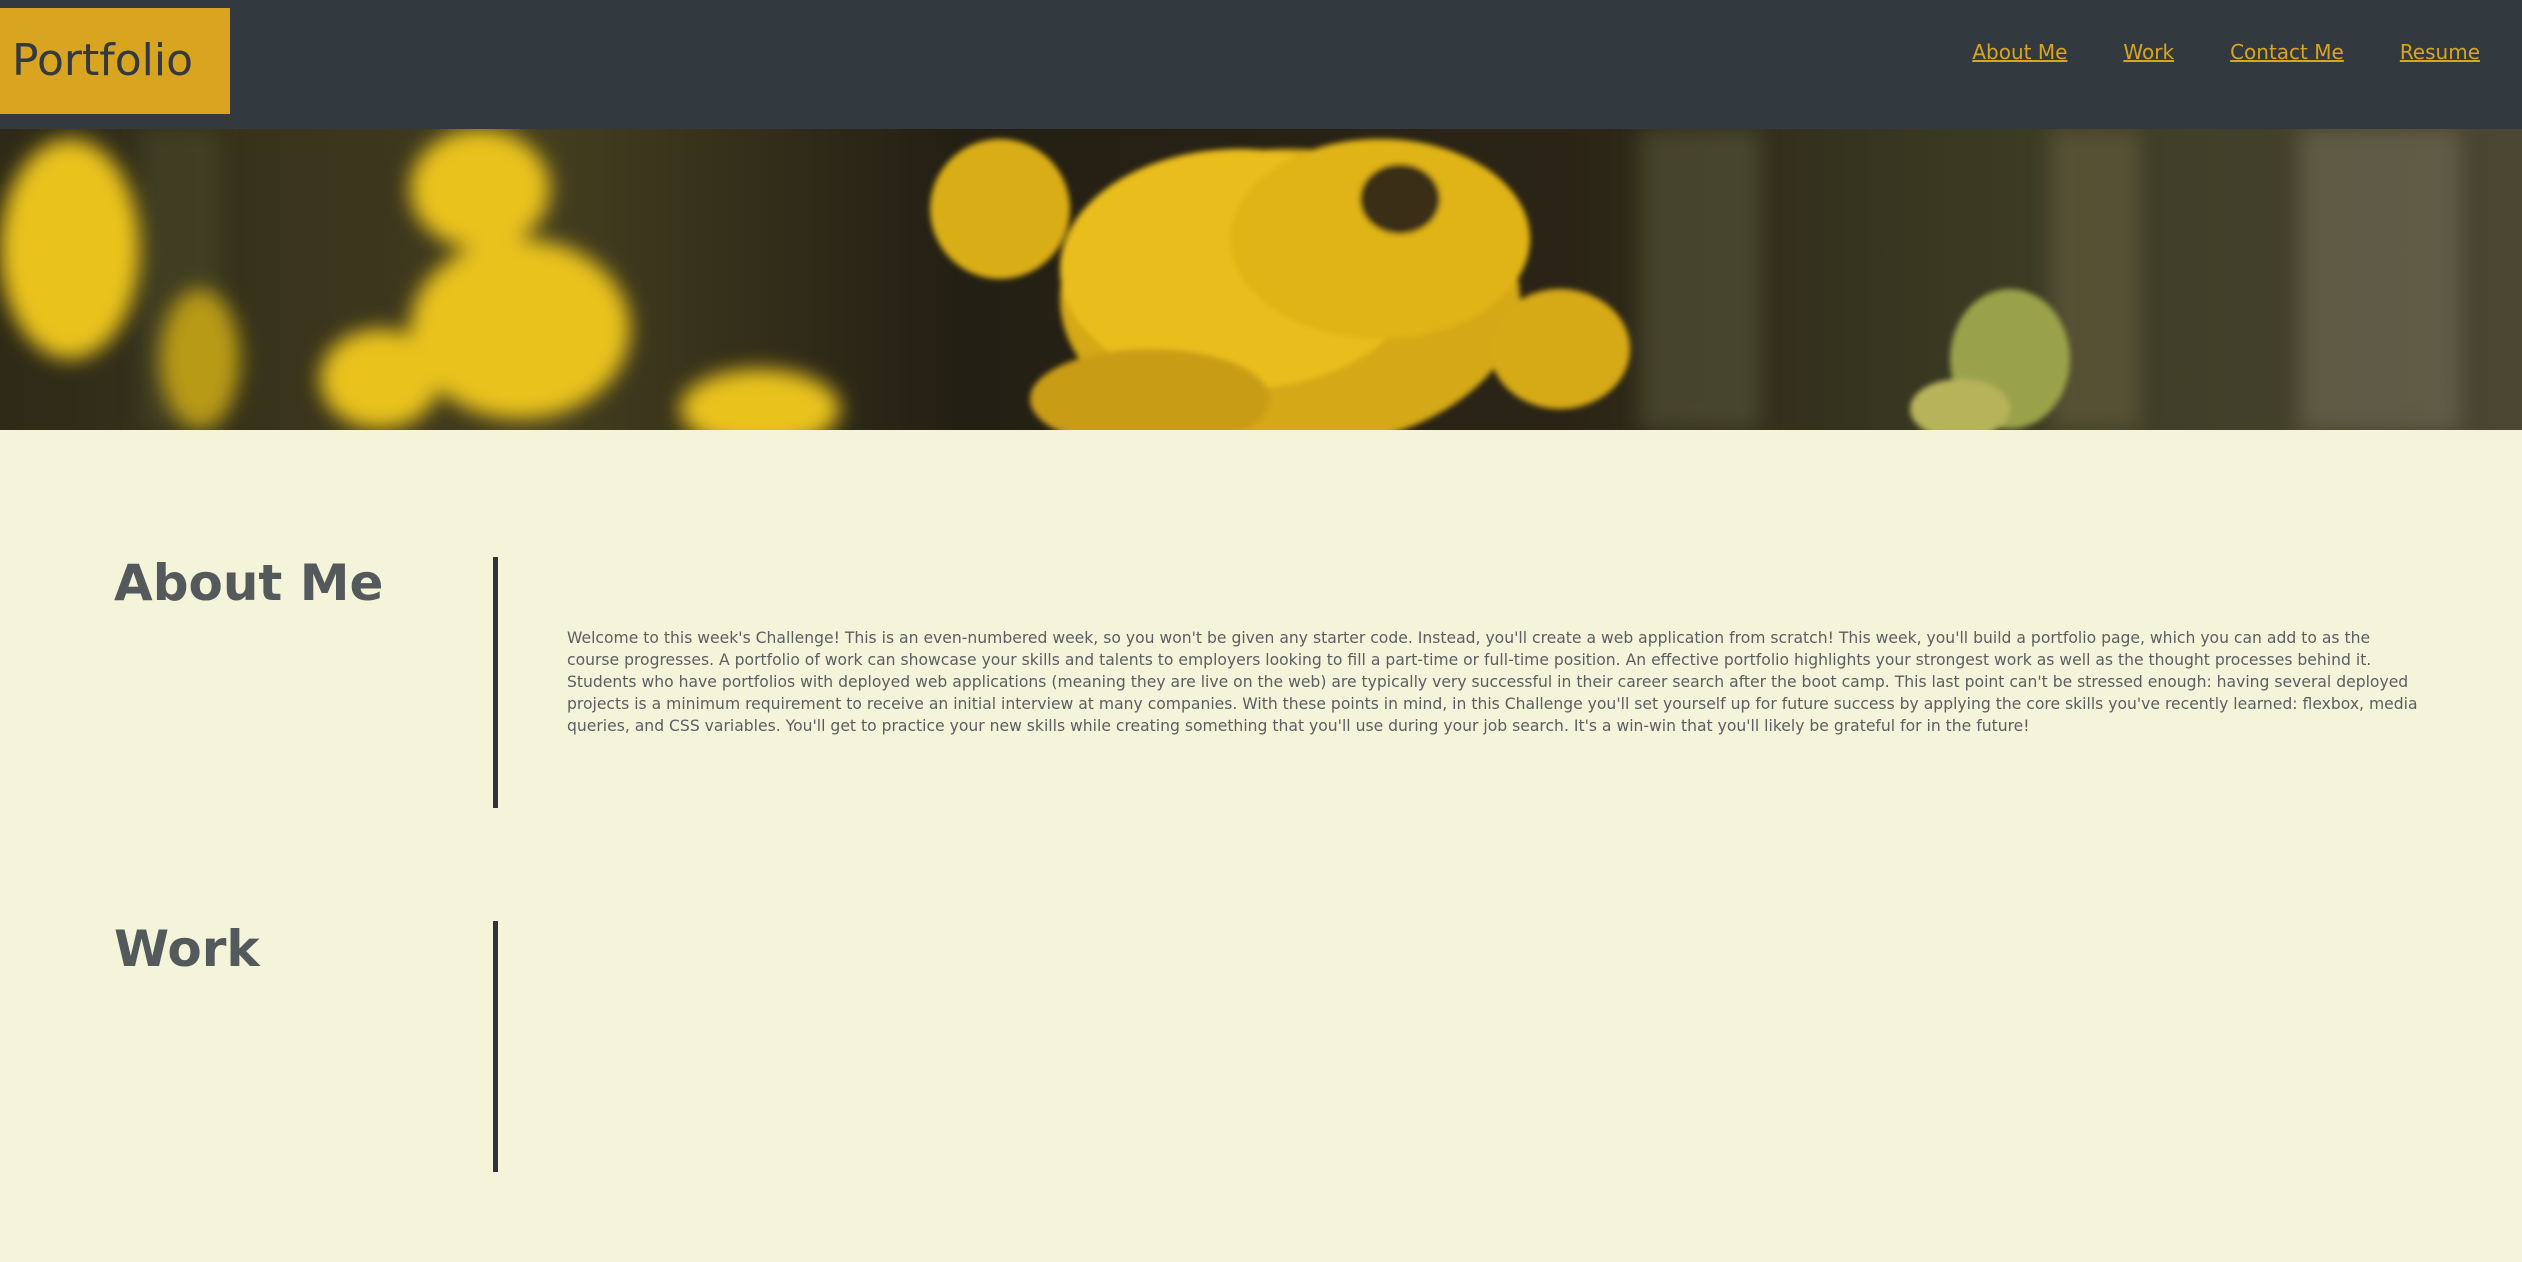 The image size is (2522, 1262). Describe the element at coordinates (2019, 52) in the screenshot. I see `nav-about-me-link: About Me` at that location.